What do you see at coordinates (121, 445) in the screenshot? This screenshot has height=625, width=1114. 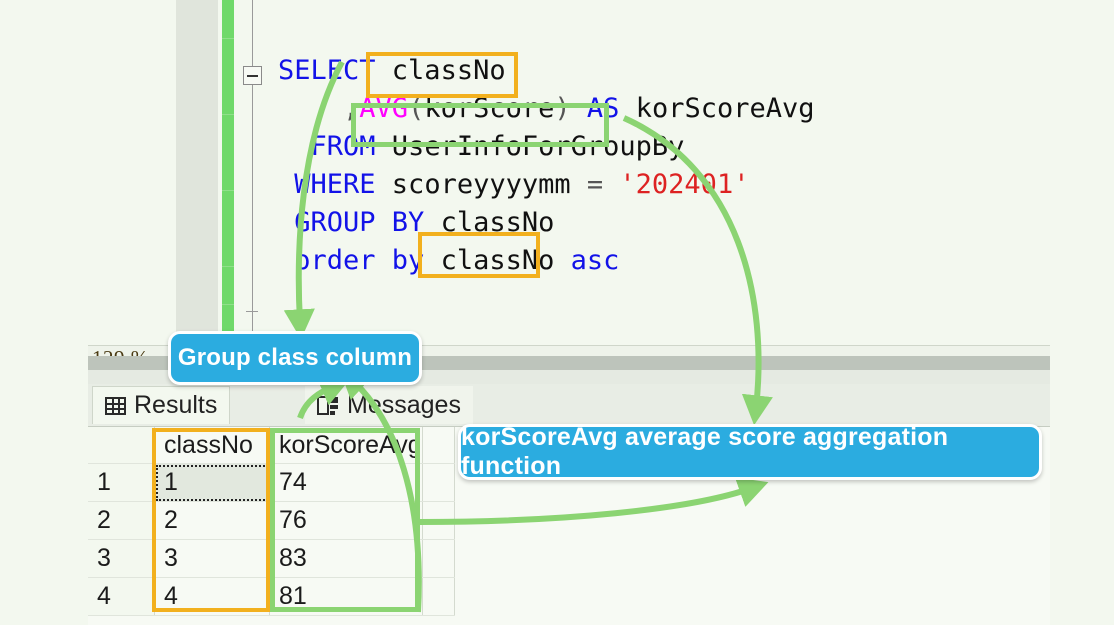 I see `header-rownum` at bounding box center [121, 445].